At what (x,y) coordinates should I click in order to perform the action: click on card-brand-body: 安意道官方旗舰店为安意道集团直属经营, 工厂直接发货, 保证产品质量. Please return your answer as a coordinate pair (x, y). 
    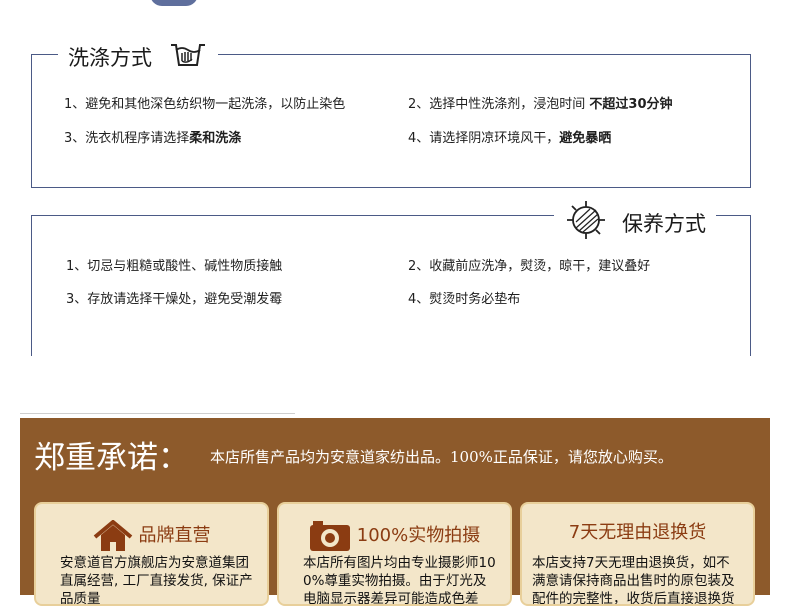
    Looking at the image, I should click on (156, 580).